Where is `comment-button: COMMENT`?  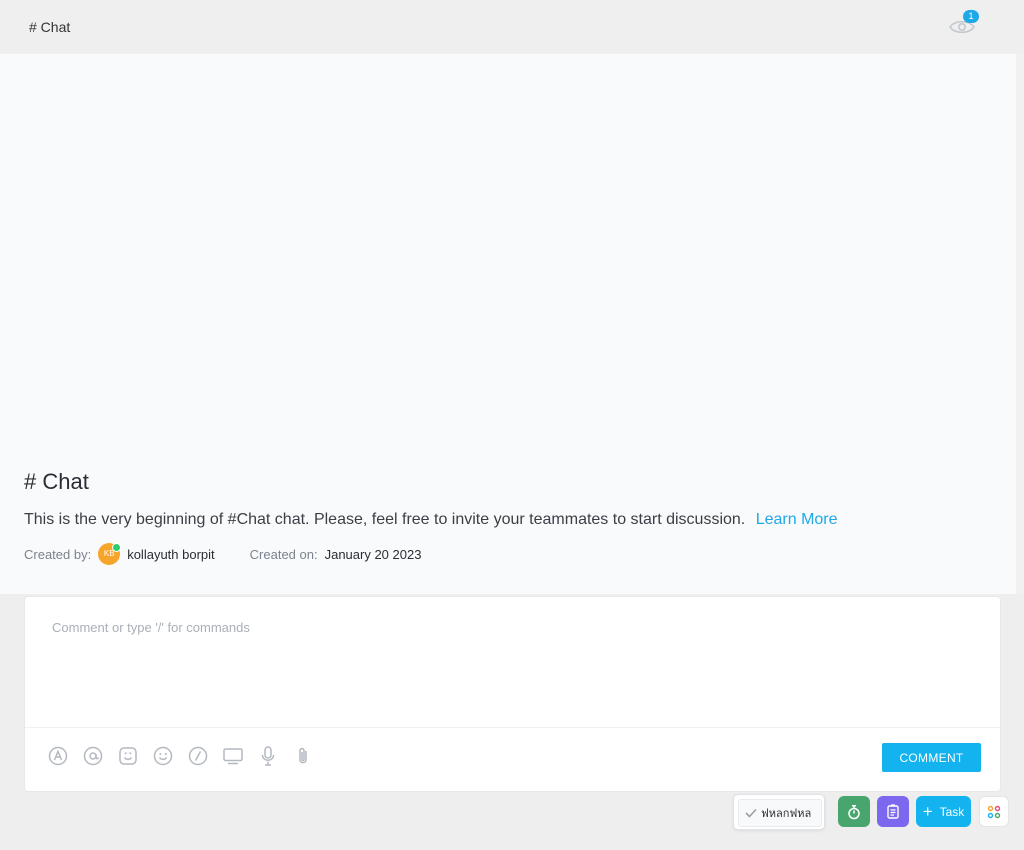
comment-button: COMMENT is located at coordinates (931, 757).